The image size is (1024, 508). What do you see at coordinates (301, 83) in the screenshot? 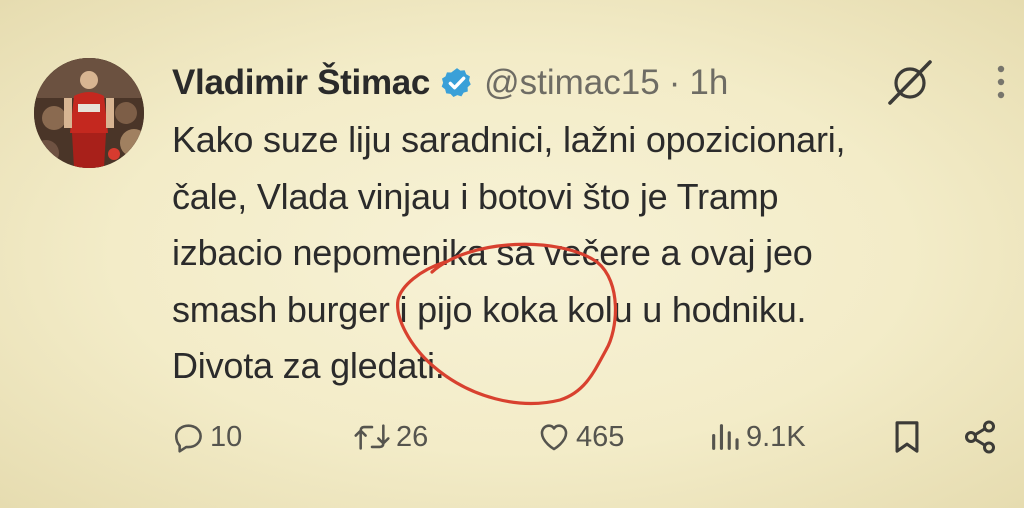
I see `display-name: Vladimir Štimac` at bounding box center [301, 83].